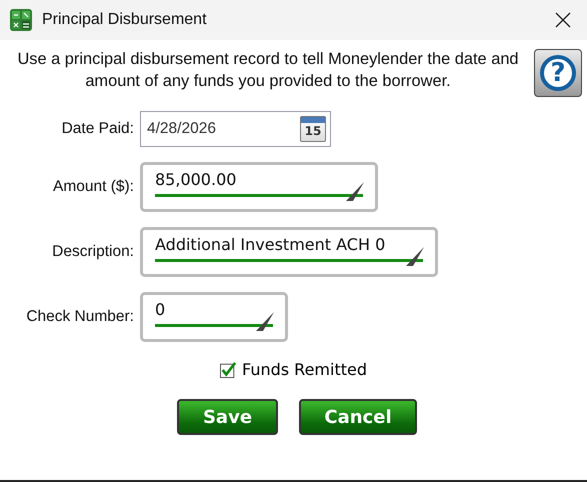 The image size is (587, 482). Describe the element at coordinates (313, 129) in the screenshot. I see `calendar-button: 15` at that location.